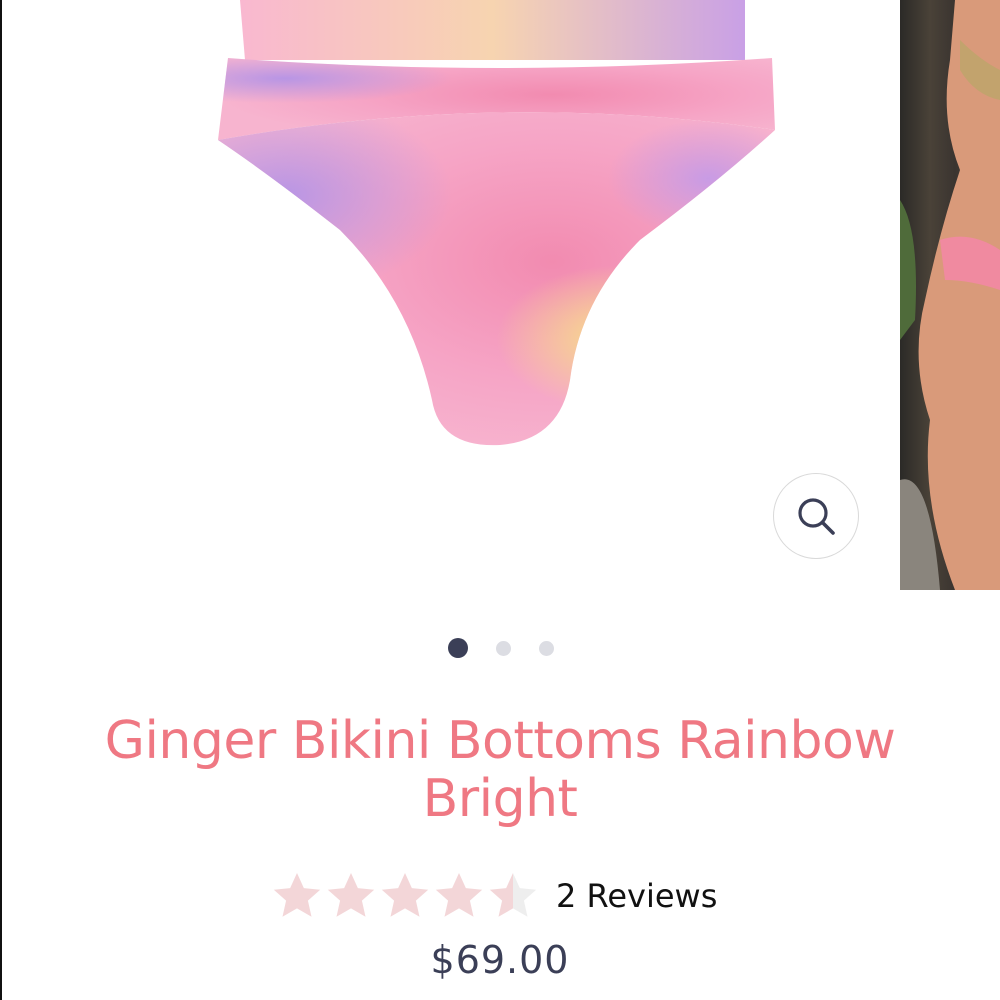 The height and width of the screenshot is (1000, 1000). Describe the element at coordinates (500, 770) in the screenshot. I see `product-title: Ginger Bikini Bottoms Rainbow Bright` at that location.